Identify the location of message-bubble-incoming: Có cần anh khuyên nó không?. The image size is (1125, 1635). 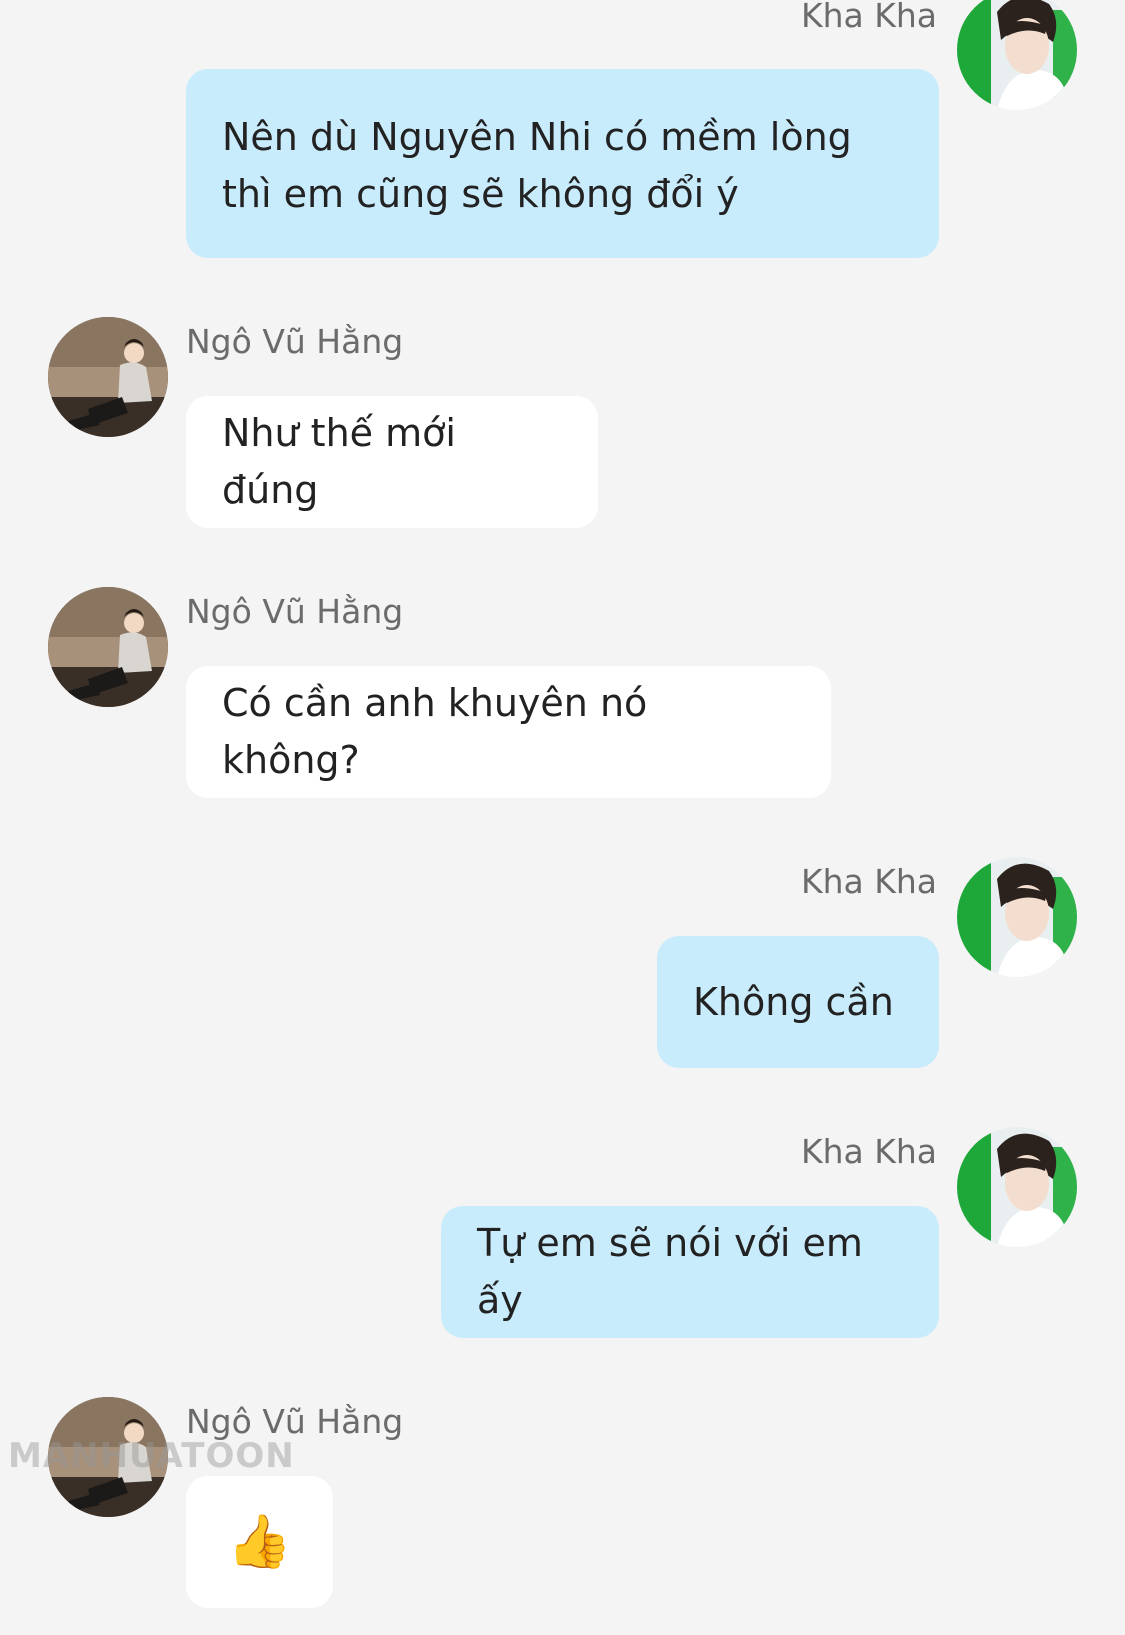
(508, 732).